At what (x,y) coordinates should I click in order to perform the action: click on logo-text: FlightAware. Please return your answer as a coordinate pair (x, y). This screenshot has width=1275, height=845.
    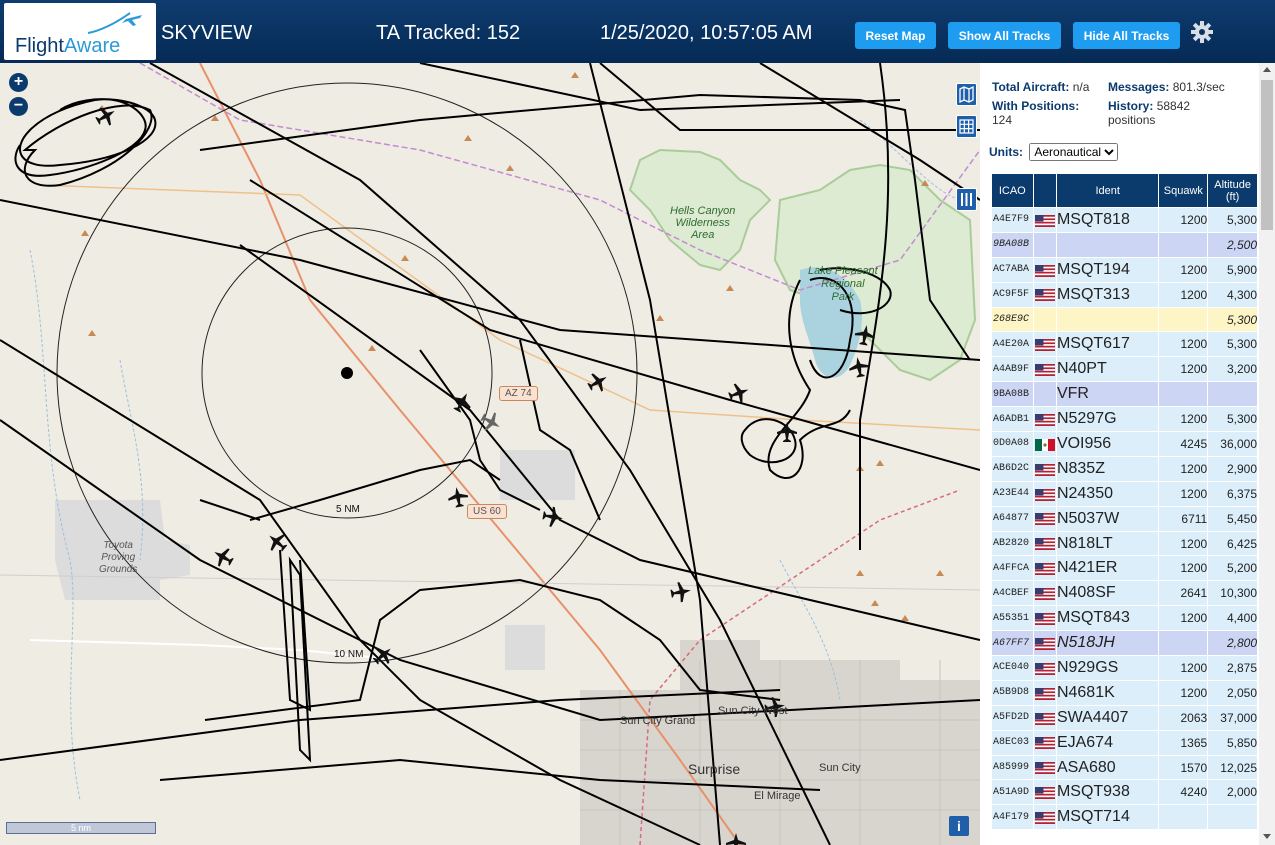
    Looking at the image, I should click on (68, 46).